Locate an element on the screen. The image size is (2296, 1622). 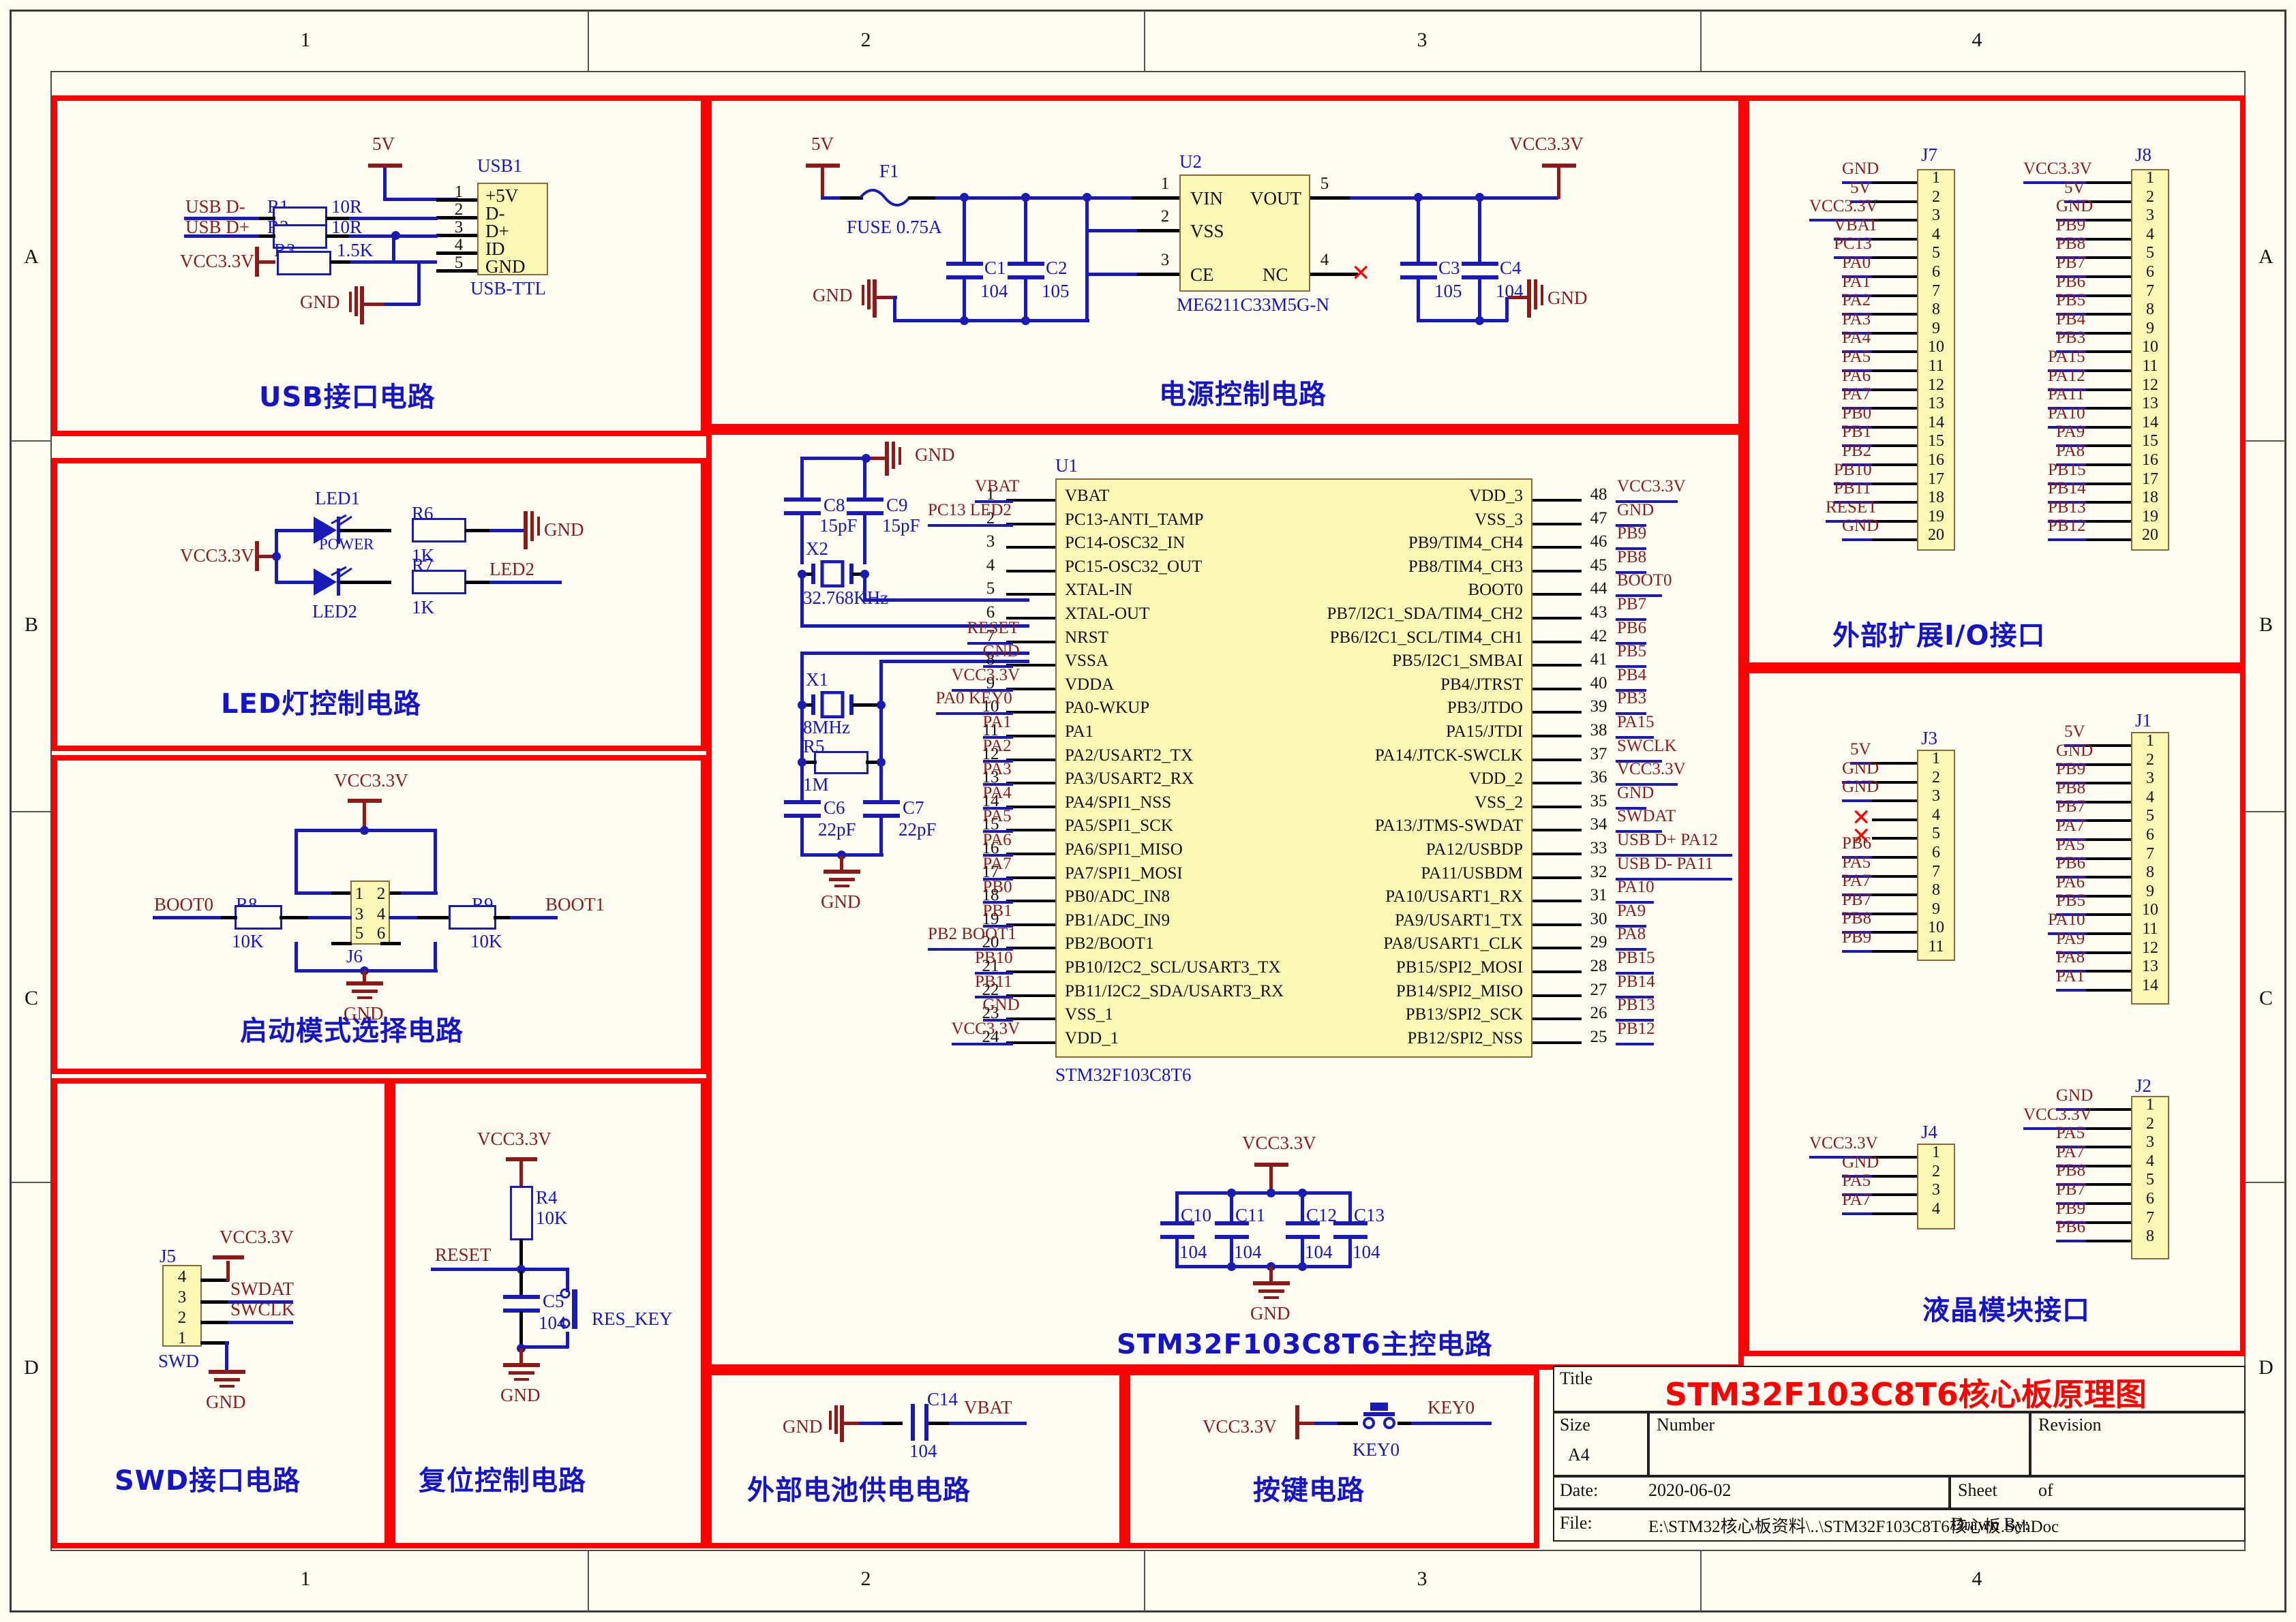
j8-net-16: PA8 is located at coordinates (2070, 451).